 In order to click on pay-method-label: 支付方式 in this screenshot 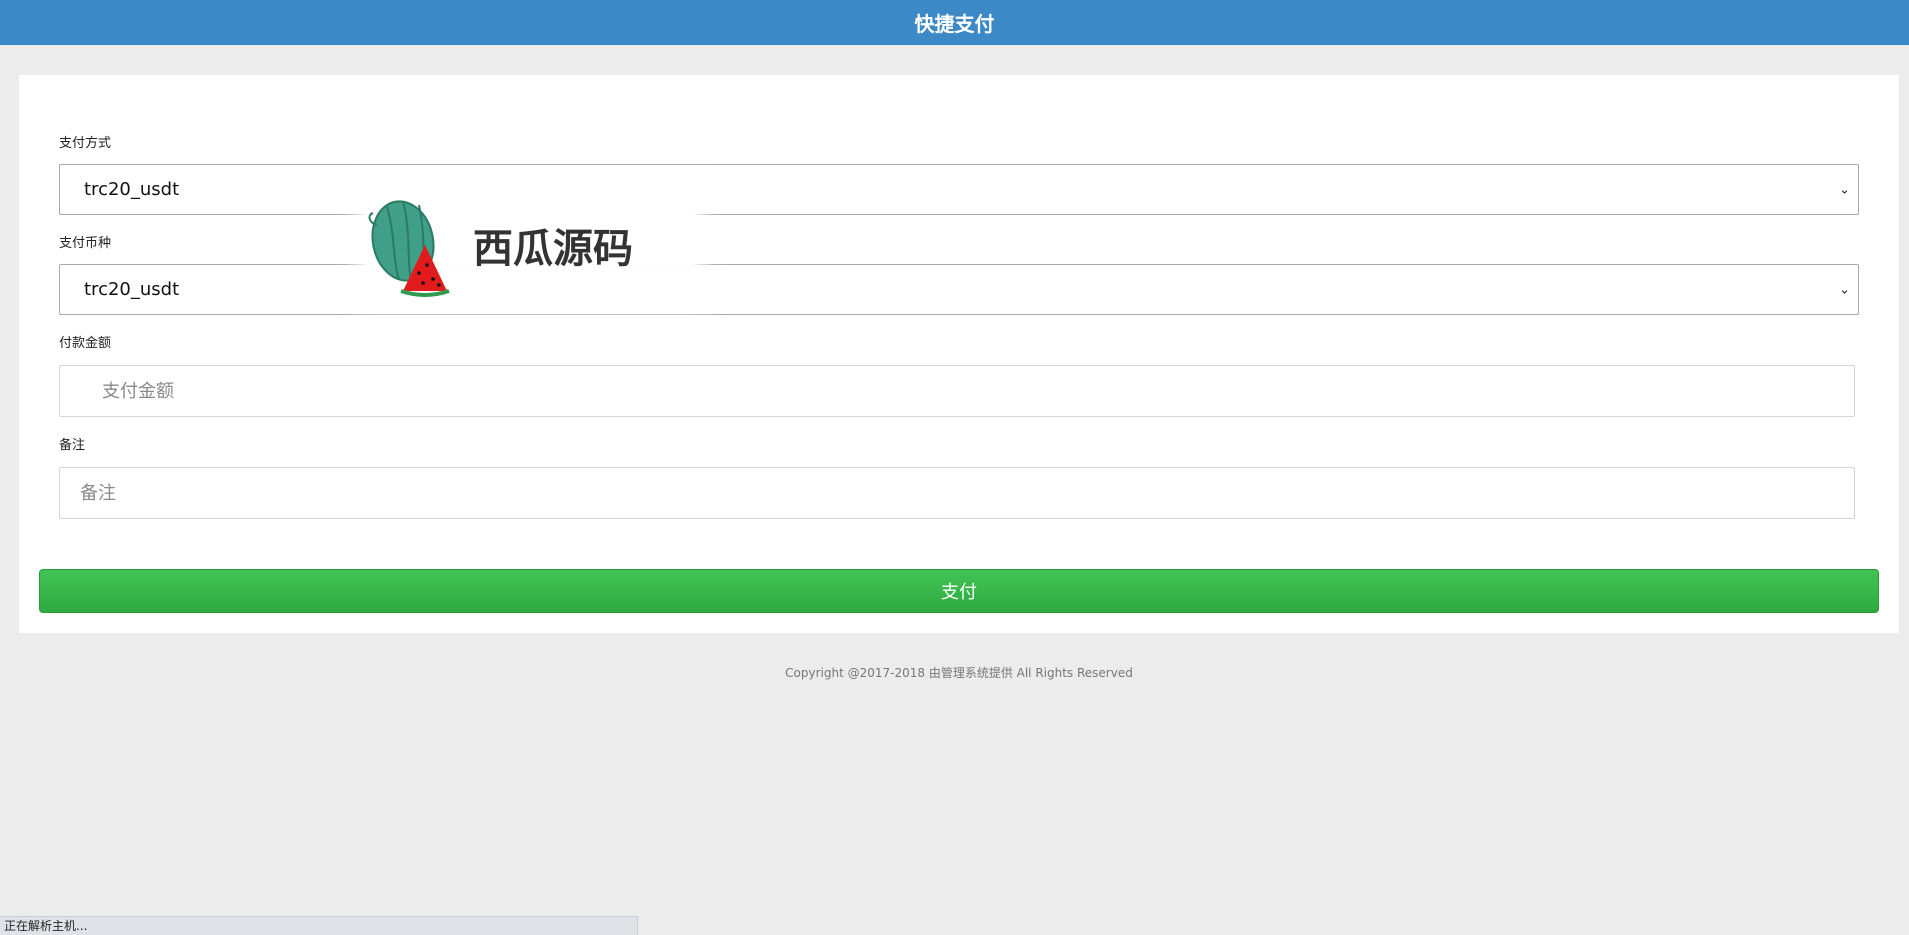, I will do `click(85, 143)`.